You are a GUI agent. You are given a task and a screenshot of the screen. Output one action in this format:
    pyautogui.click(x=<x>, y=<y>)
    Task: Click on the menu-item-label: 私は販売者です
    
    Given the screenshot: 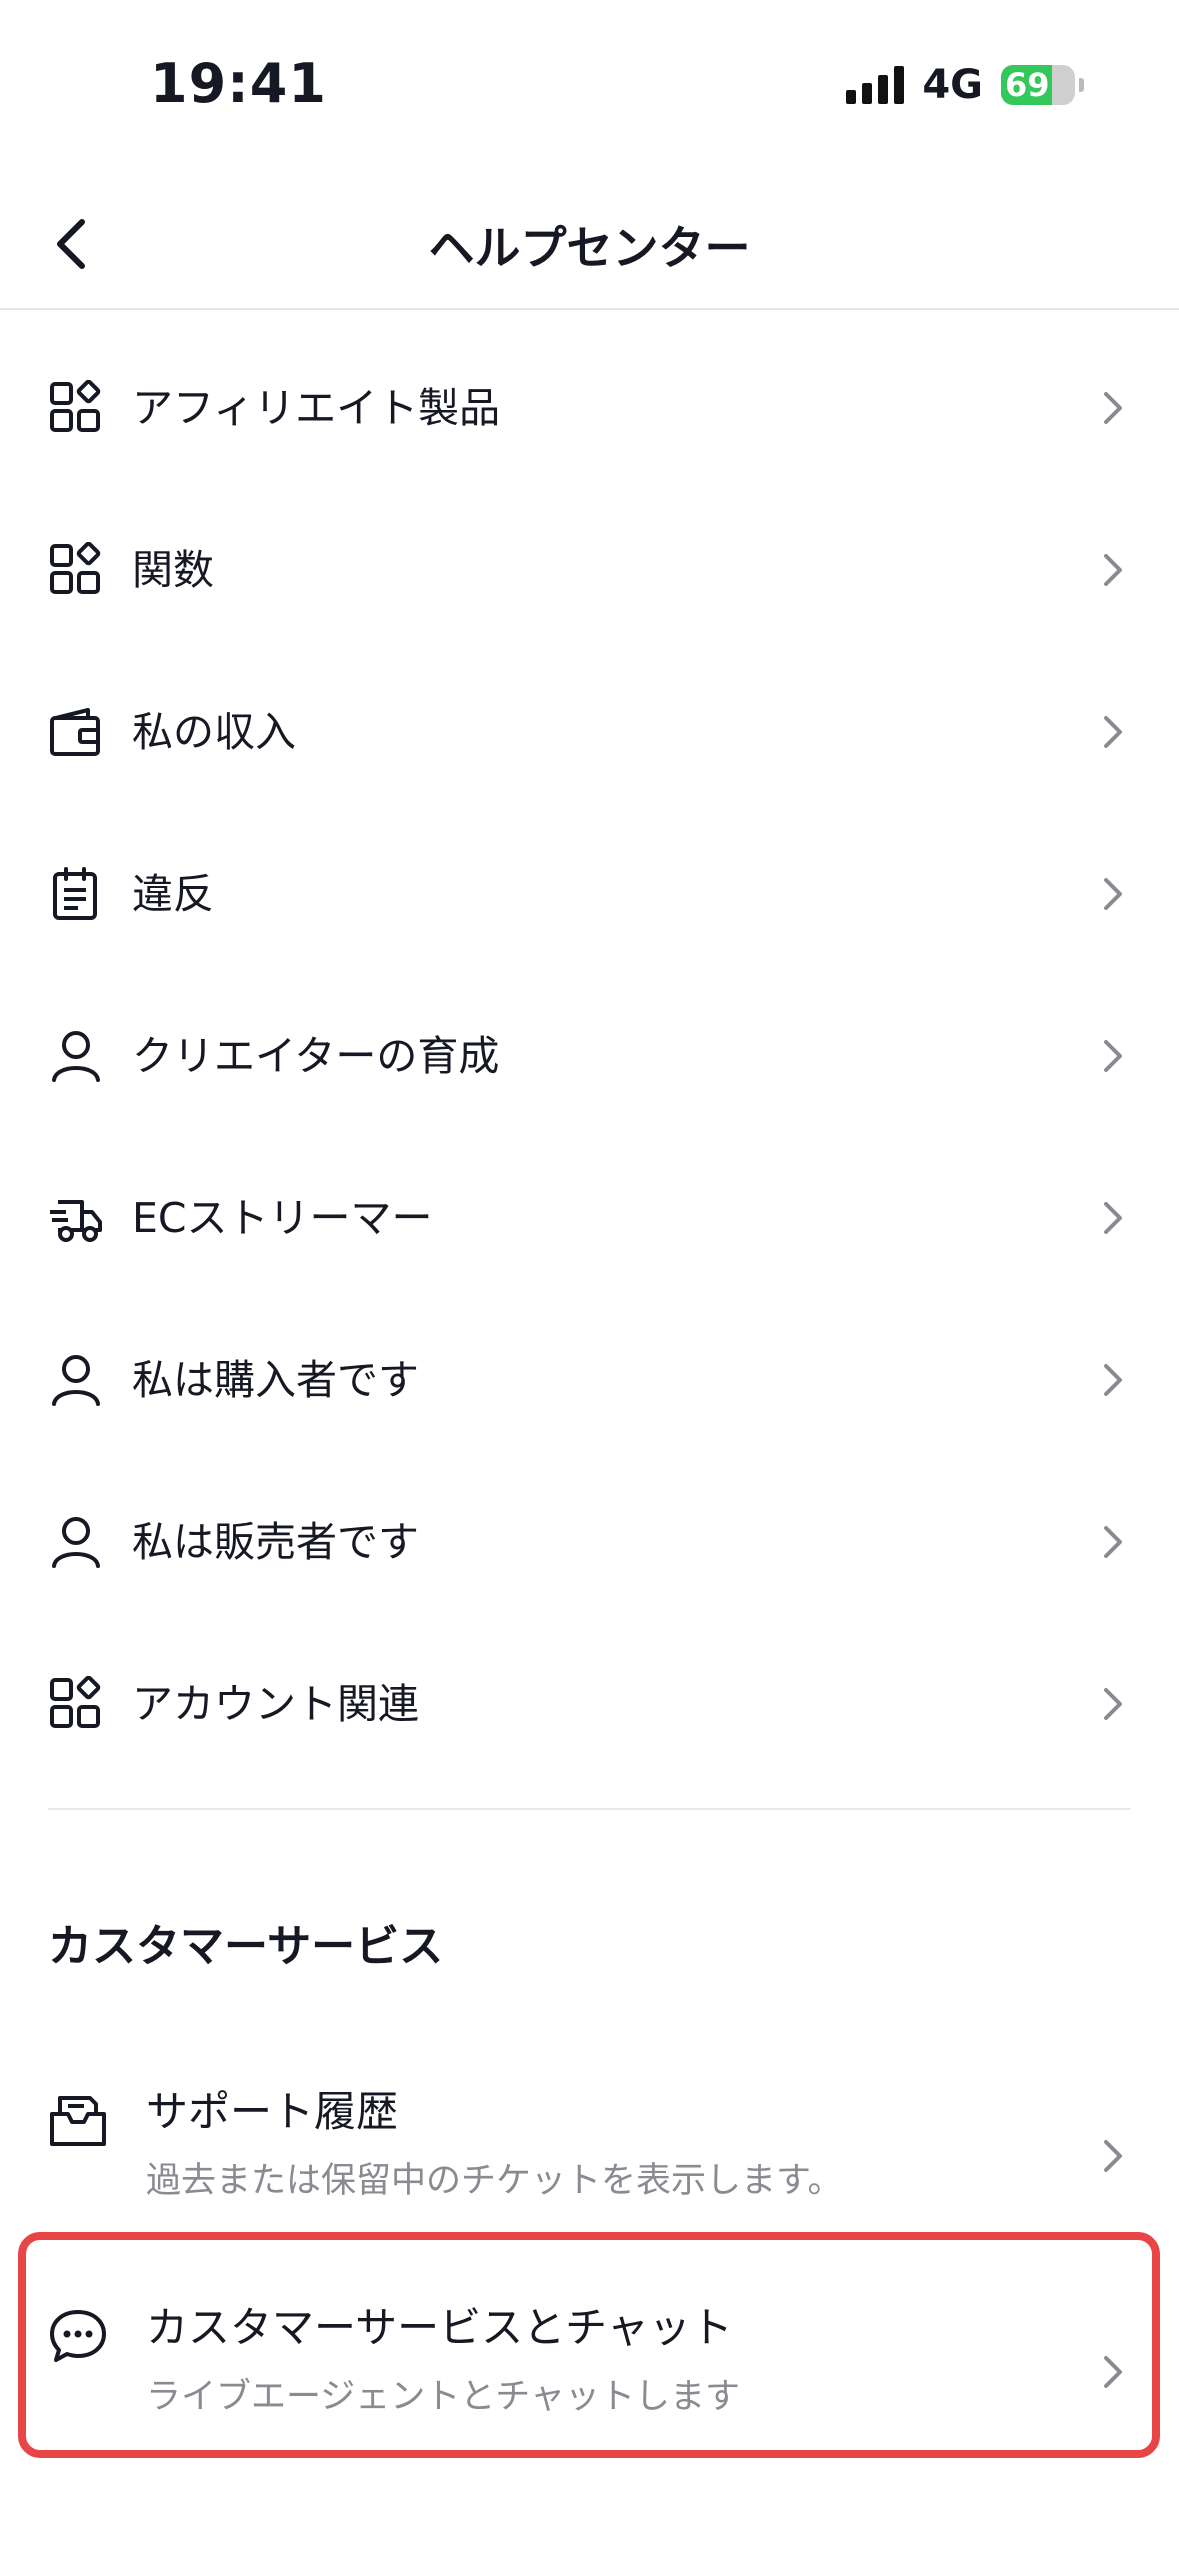 What is the action you would take?
    pyautogui.click(x=275, y=1542)
    